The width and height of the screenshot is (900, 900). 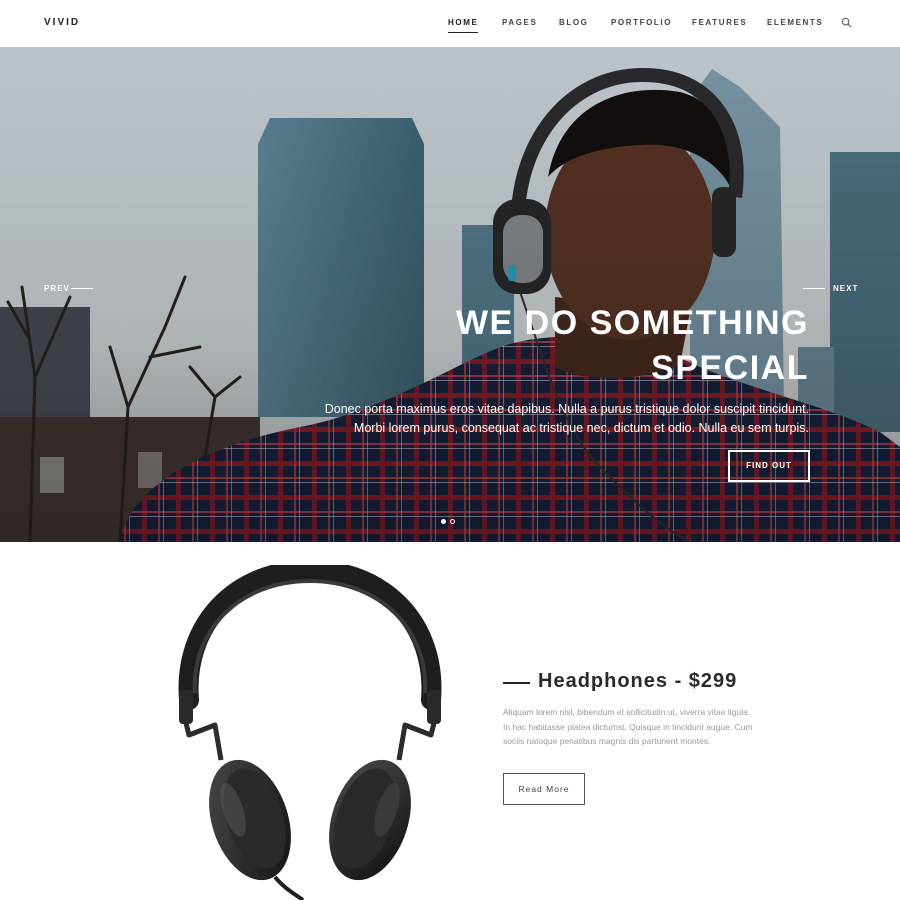 What do you see at coordinates (846, 288) in the screenshot?
I see `next-label: NEXT` at bounding box center [846, 288].